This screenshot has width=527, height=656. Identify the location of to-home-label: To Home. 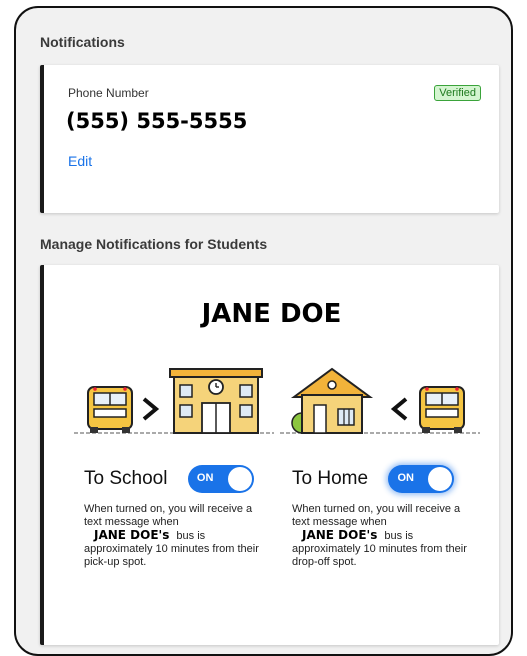
(330, 478).